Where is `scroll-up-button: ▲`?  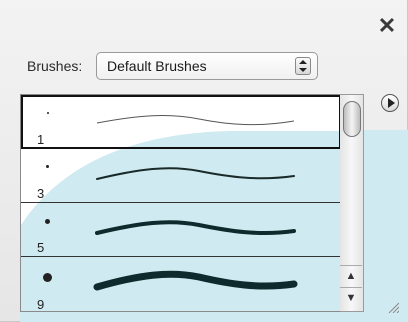
scroll-up-button: ▲ is located at coordinates (351, 275).